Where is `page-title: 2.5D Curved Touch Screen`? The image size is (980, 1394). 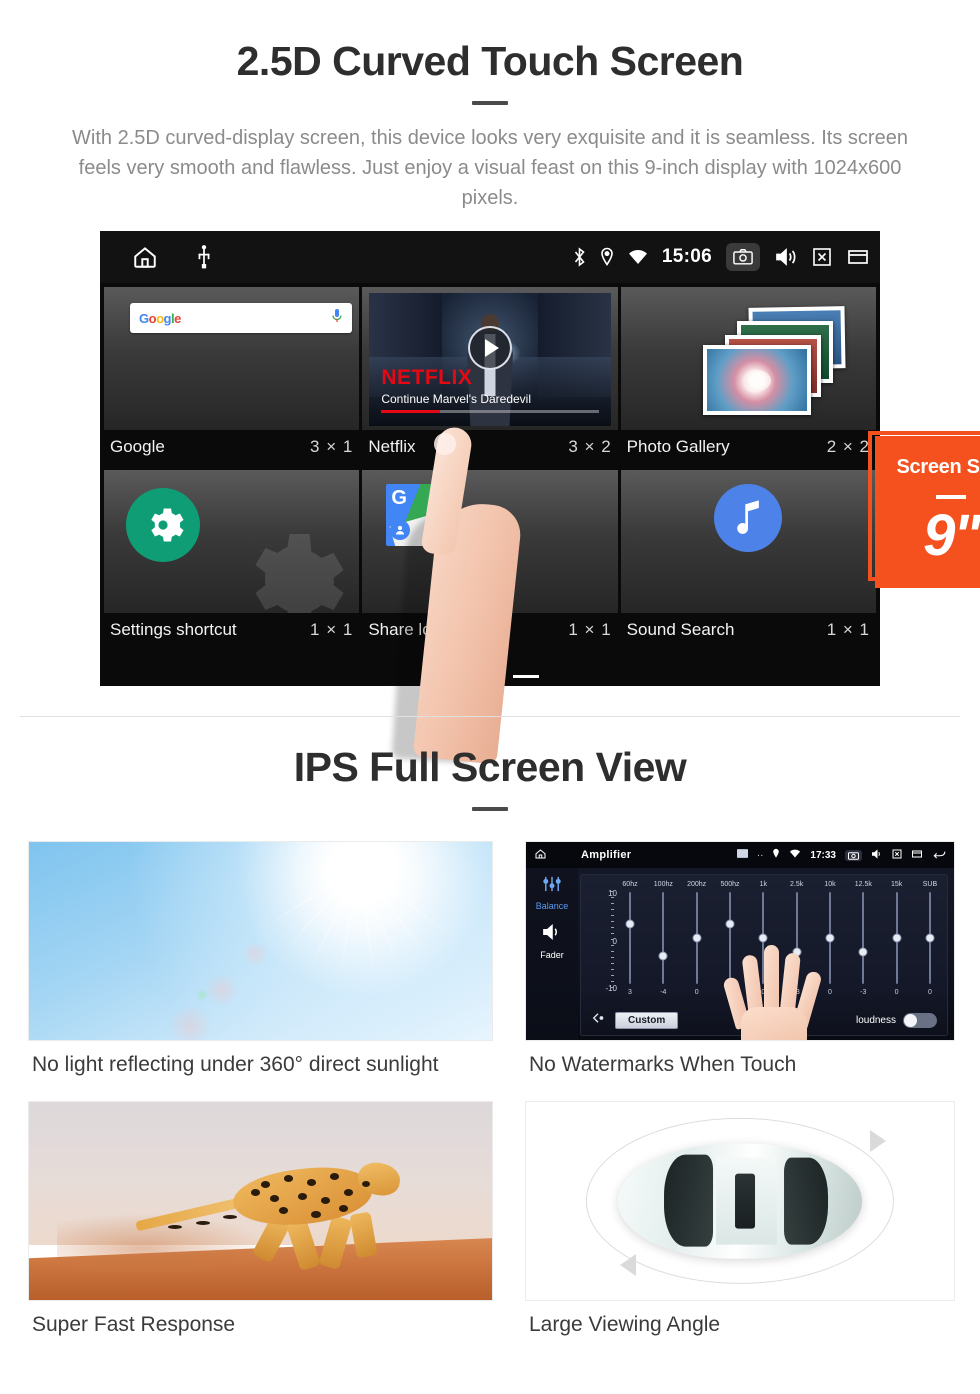
page-title: 2.5D Curved Touch Screen is located at coordinates (490, 61).